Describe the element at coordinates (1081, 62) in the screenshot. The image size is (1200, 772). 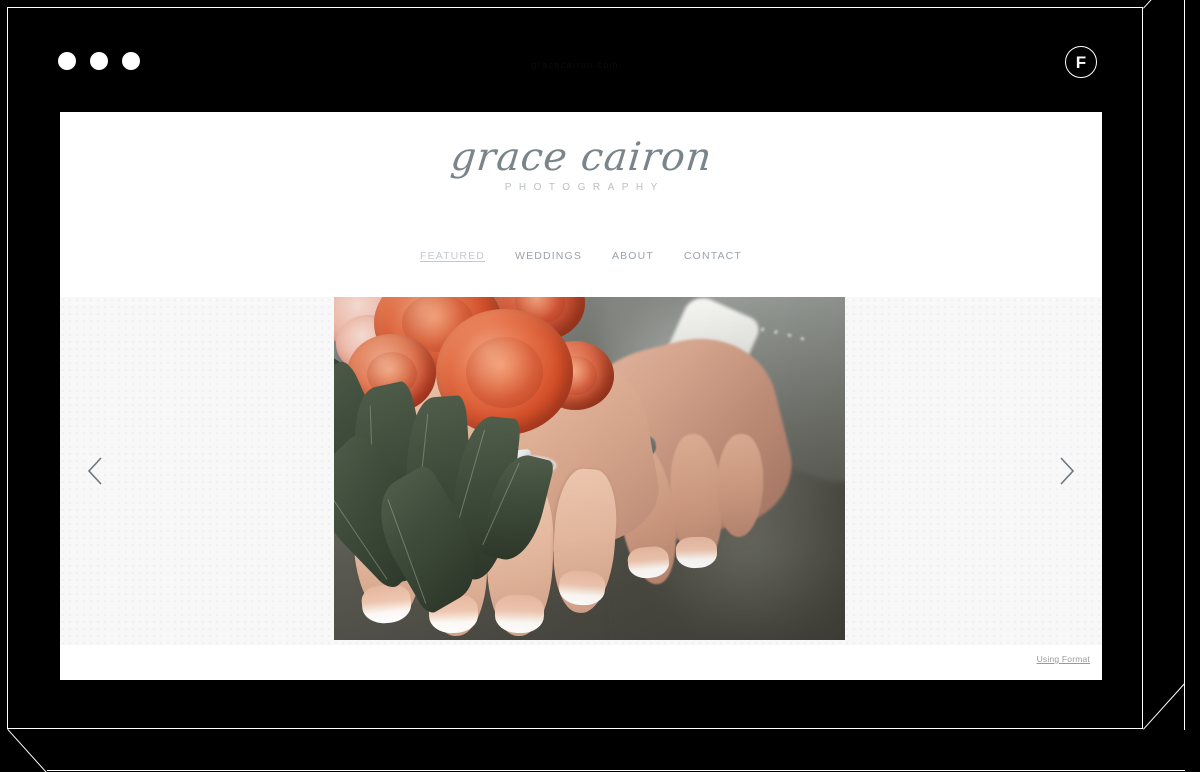
I see `format-logo-icon: F` at that location.